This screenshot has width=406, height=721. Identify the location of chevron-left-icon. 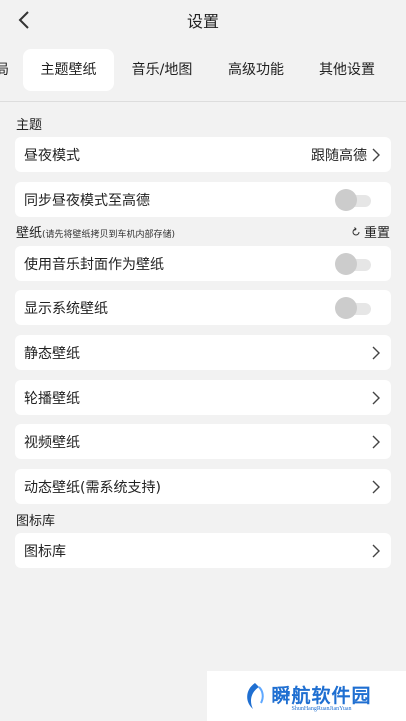
(23, 20).